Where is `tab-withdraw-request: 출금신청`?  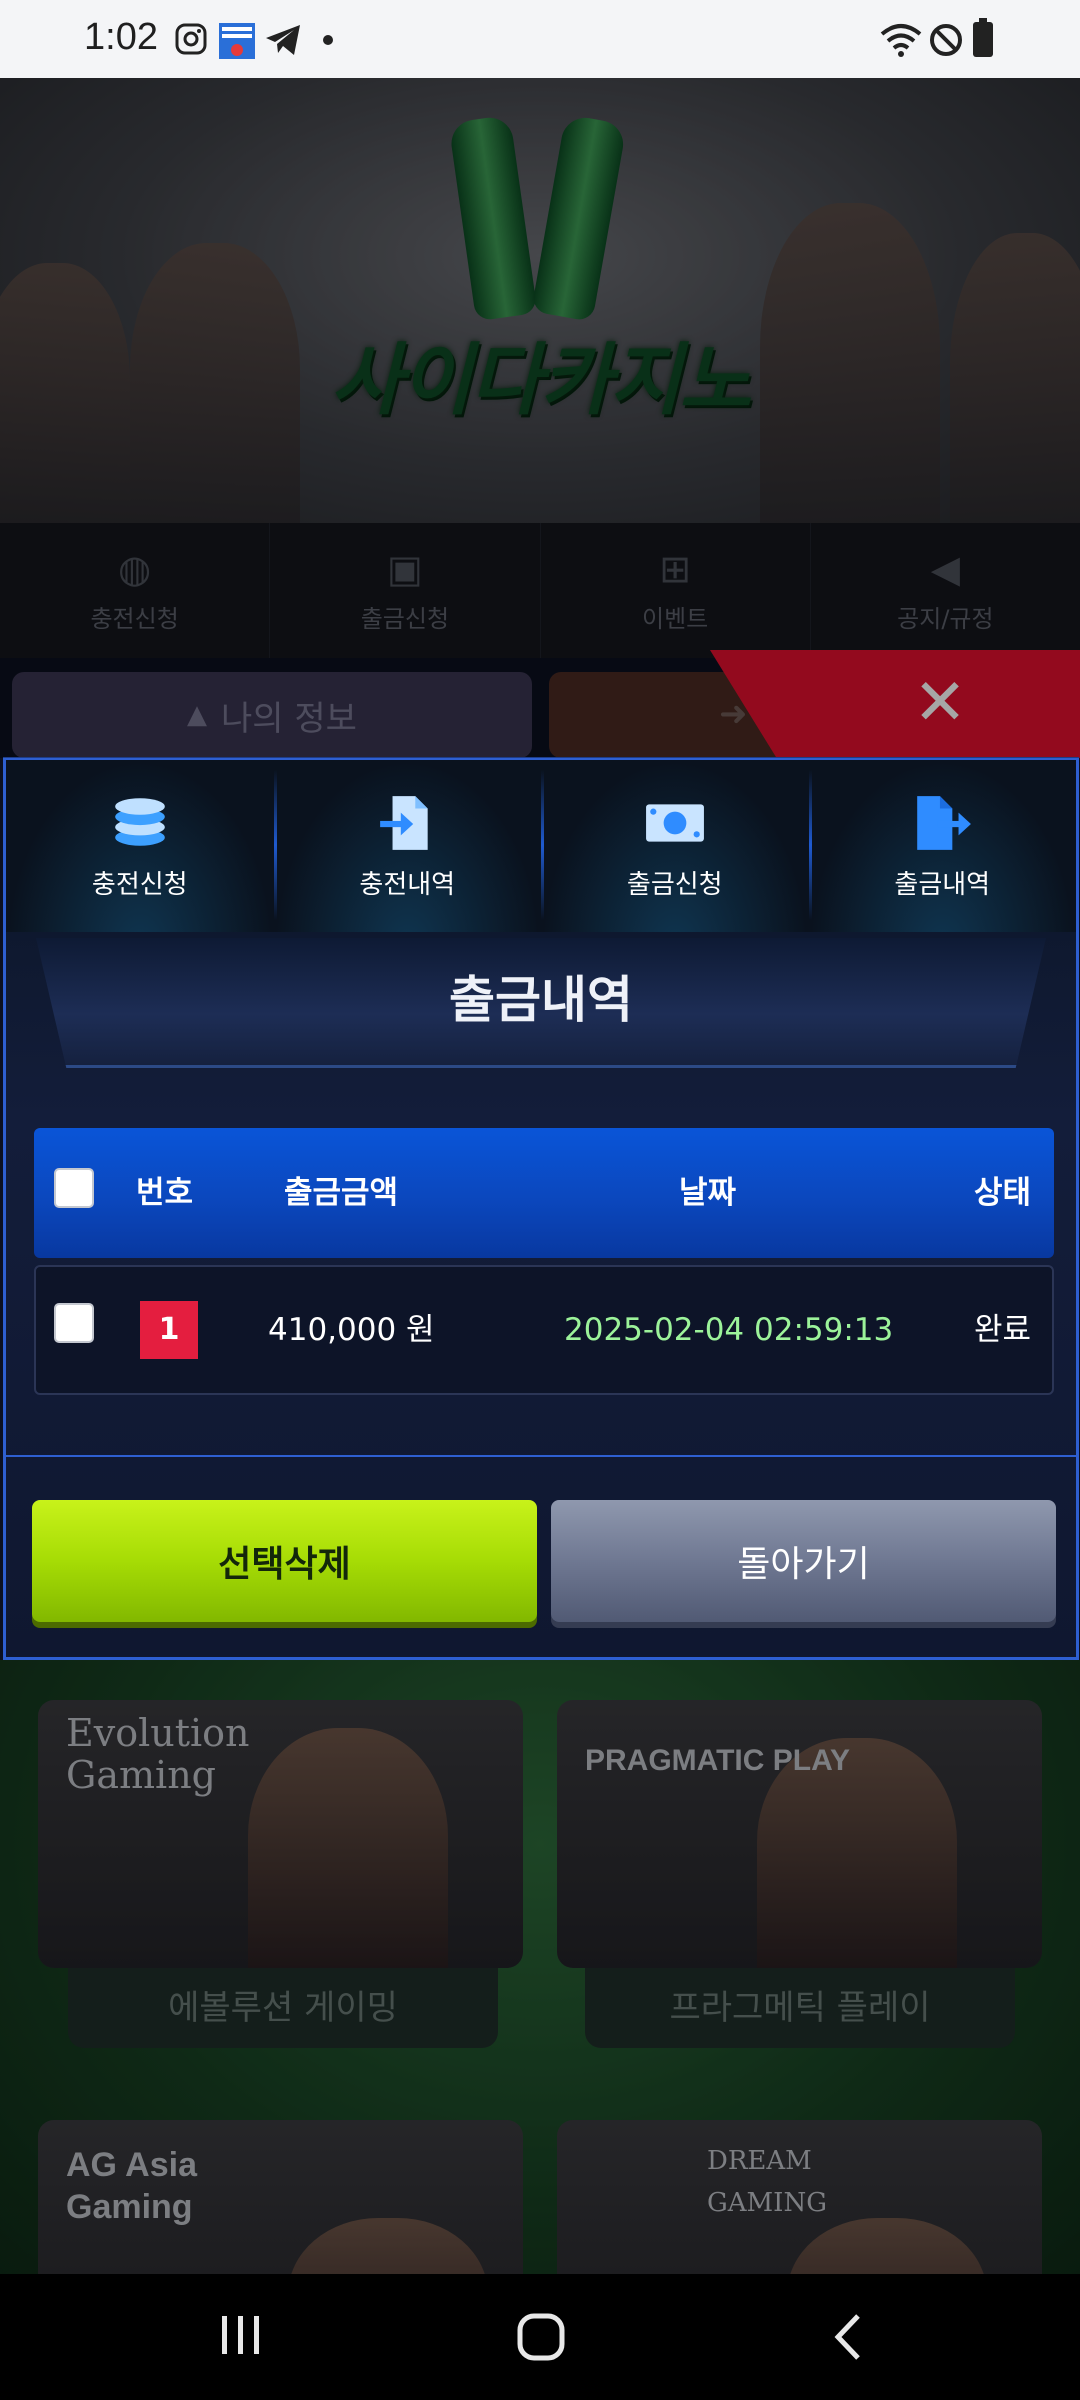 tab-withdraw-request: 출금신청 is located at coordinates (675, 846).